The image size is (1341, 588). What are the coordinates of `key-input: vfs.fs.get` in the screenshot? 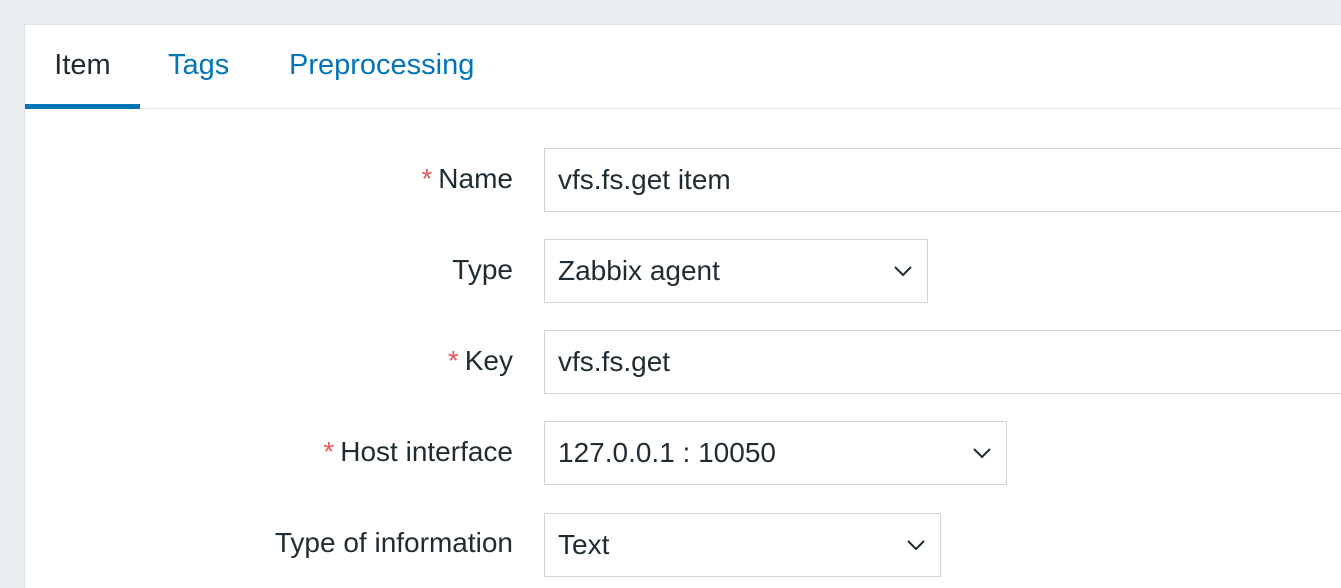 It's located at (942, 362).